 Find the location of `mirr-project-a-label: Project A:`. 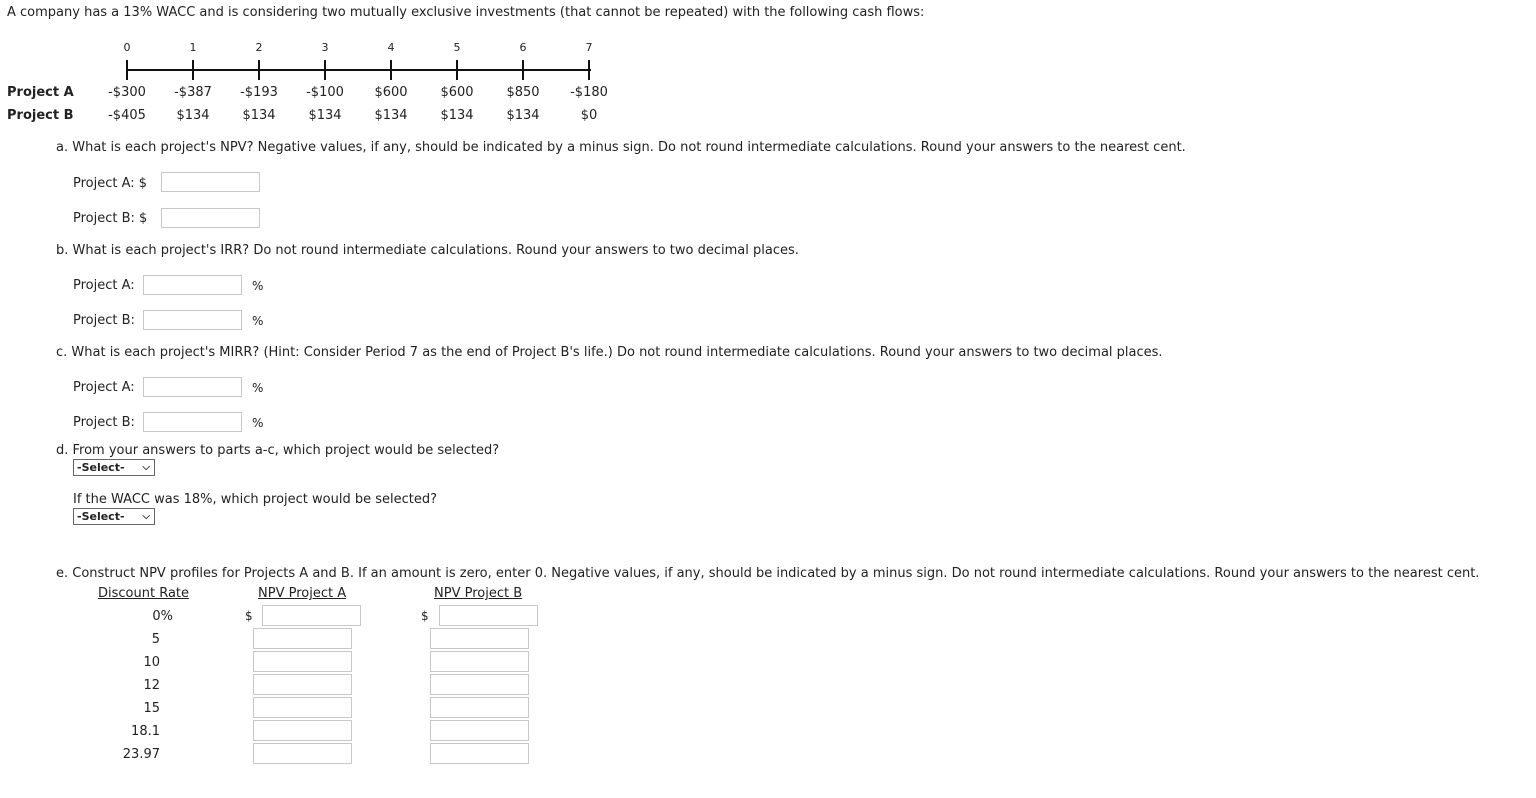

mirr-project-a-label: Project A: is located at coordinates (104, 387).